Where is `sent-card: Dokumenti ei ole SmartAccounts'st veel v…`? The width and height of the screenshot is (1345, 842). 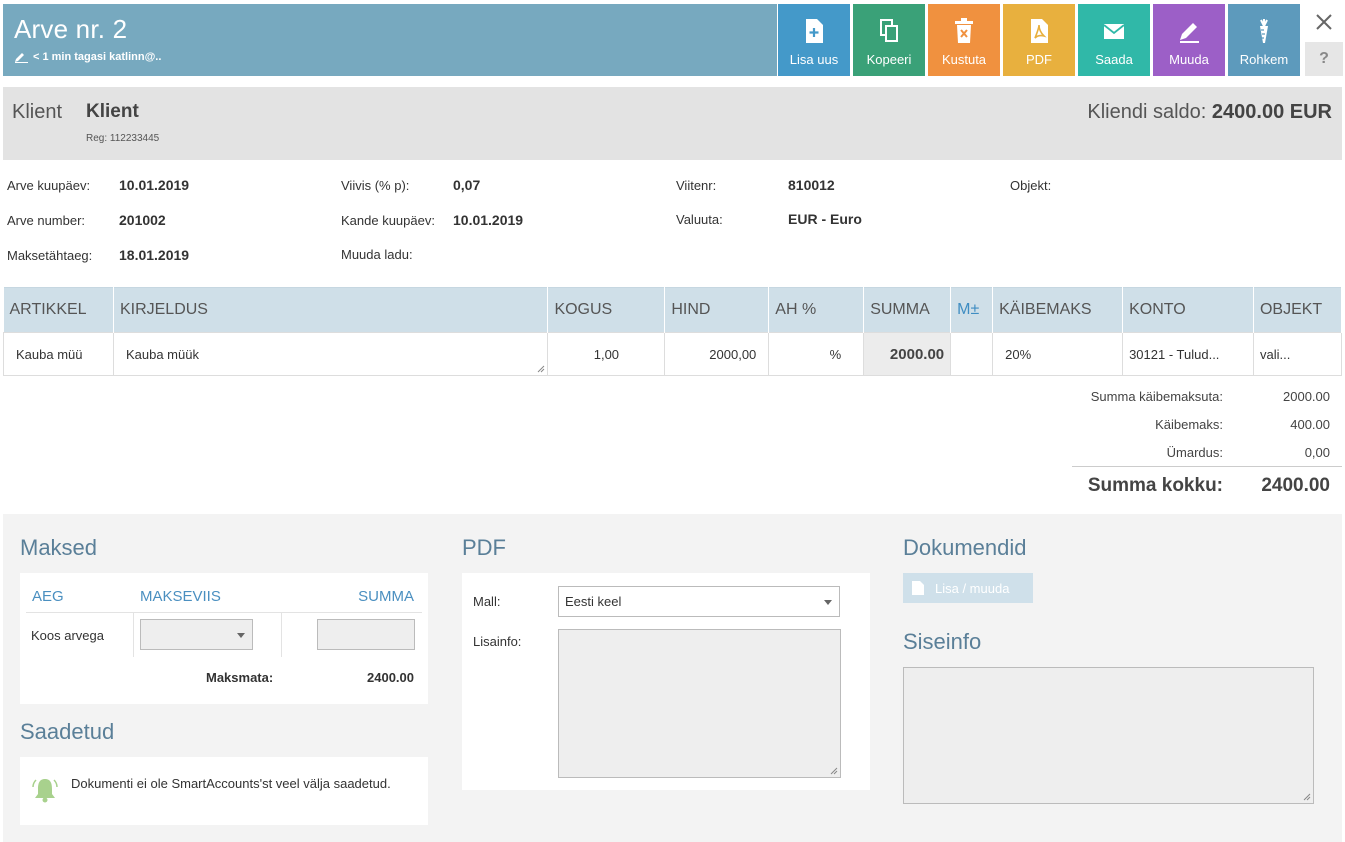
sent-card: Dokumenti ei ole SmartAccounts'st veel v… is located at coordinates (224, 791).